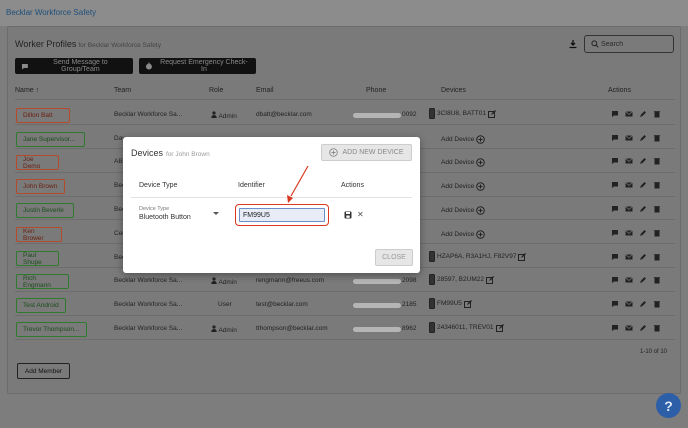  I want to click on worker-name-button: Dillon Batt, so click(43, 115).